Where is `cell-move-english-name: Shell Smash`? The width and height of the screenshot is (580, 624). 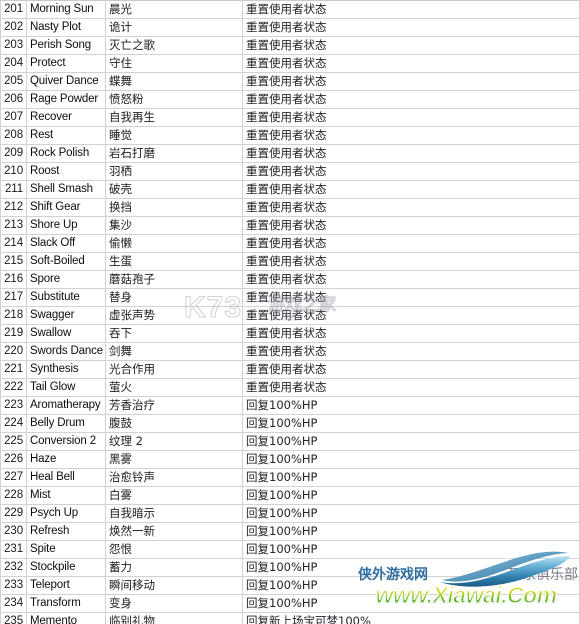 cell-move-english-name: Shell Smash is located at coordinates (66, 189).